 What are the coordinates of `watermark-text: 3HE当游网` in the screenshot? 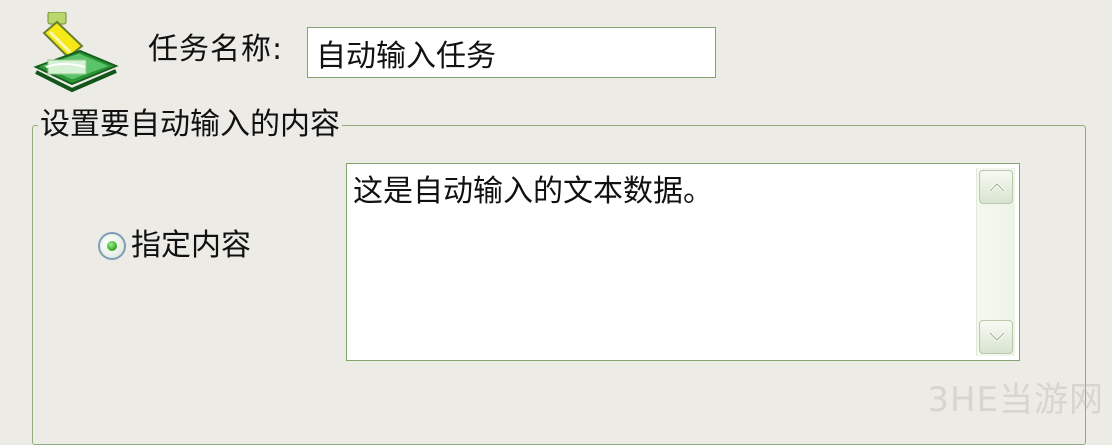 It's located at (1015, 400).